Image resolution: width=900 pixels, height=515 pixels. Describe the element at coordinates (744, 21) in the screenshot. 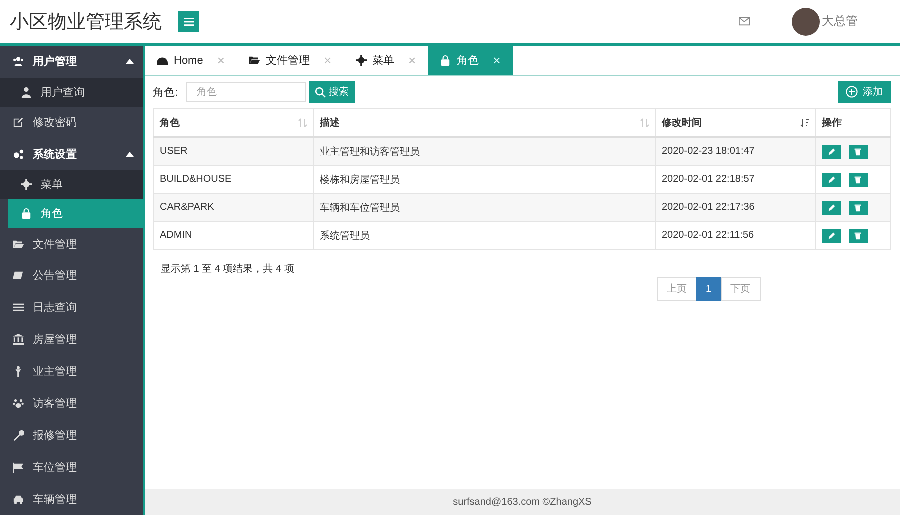

I see `mail-icon` at that location.